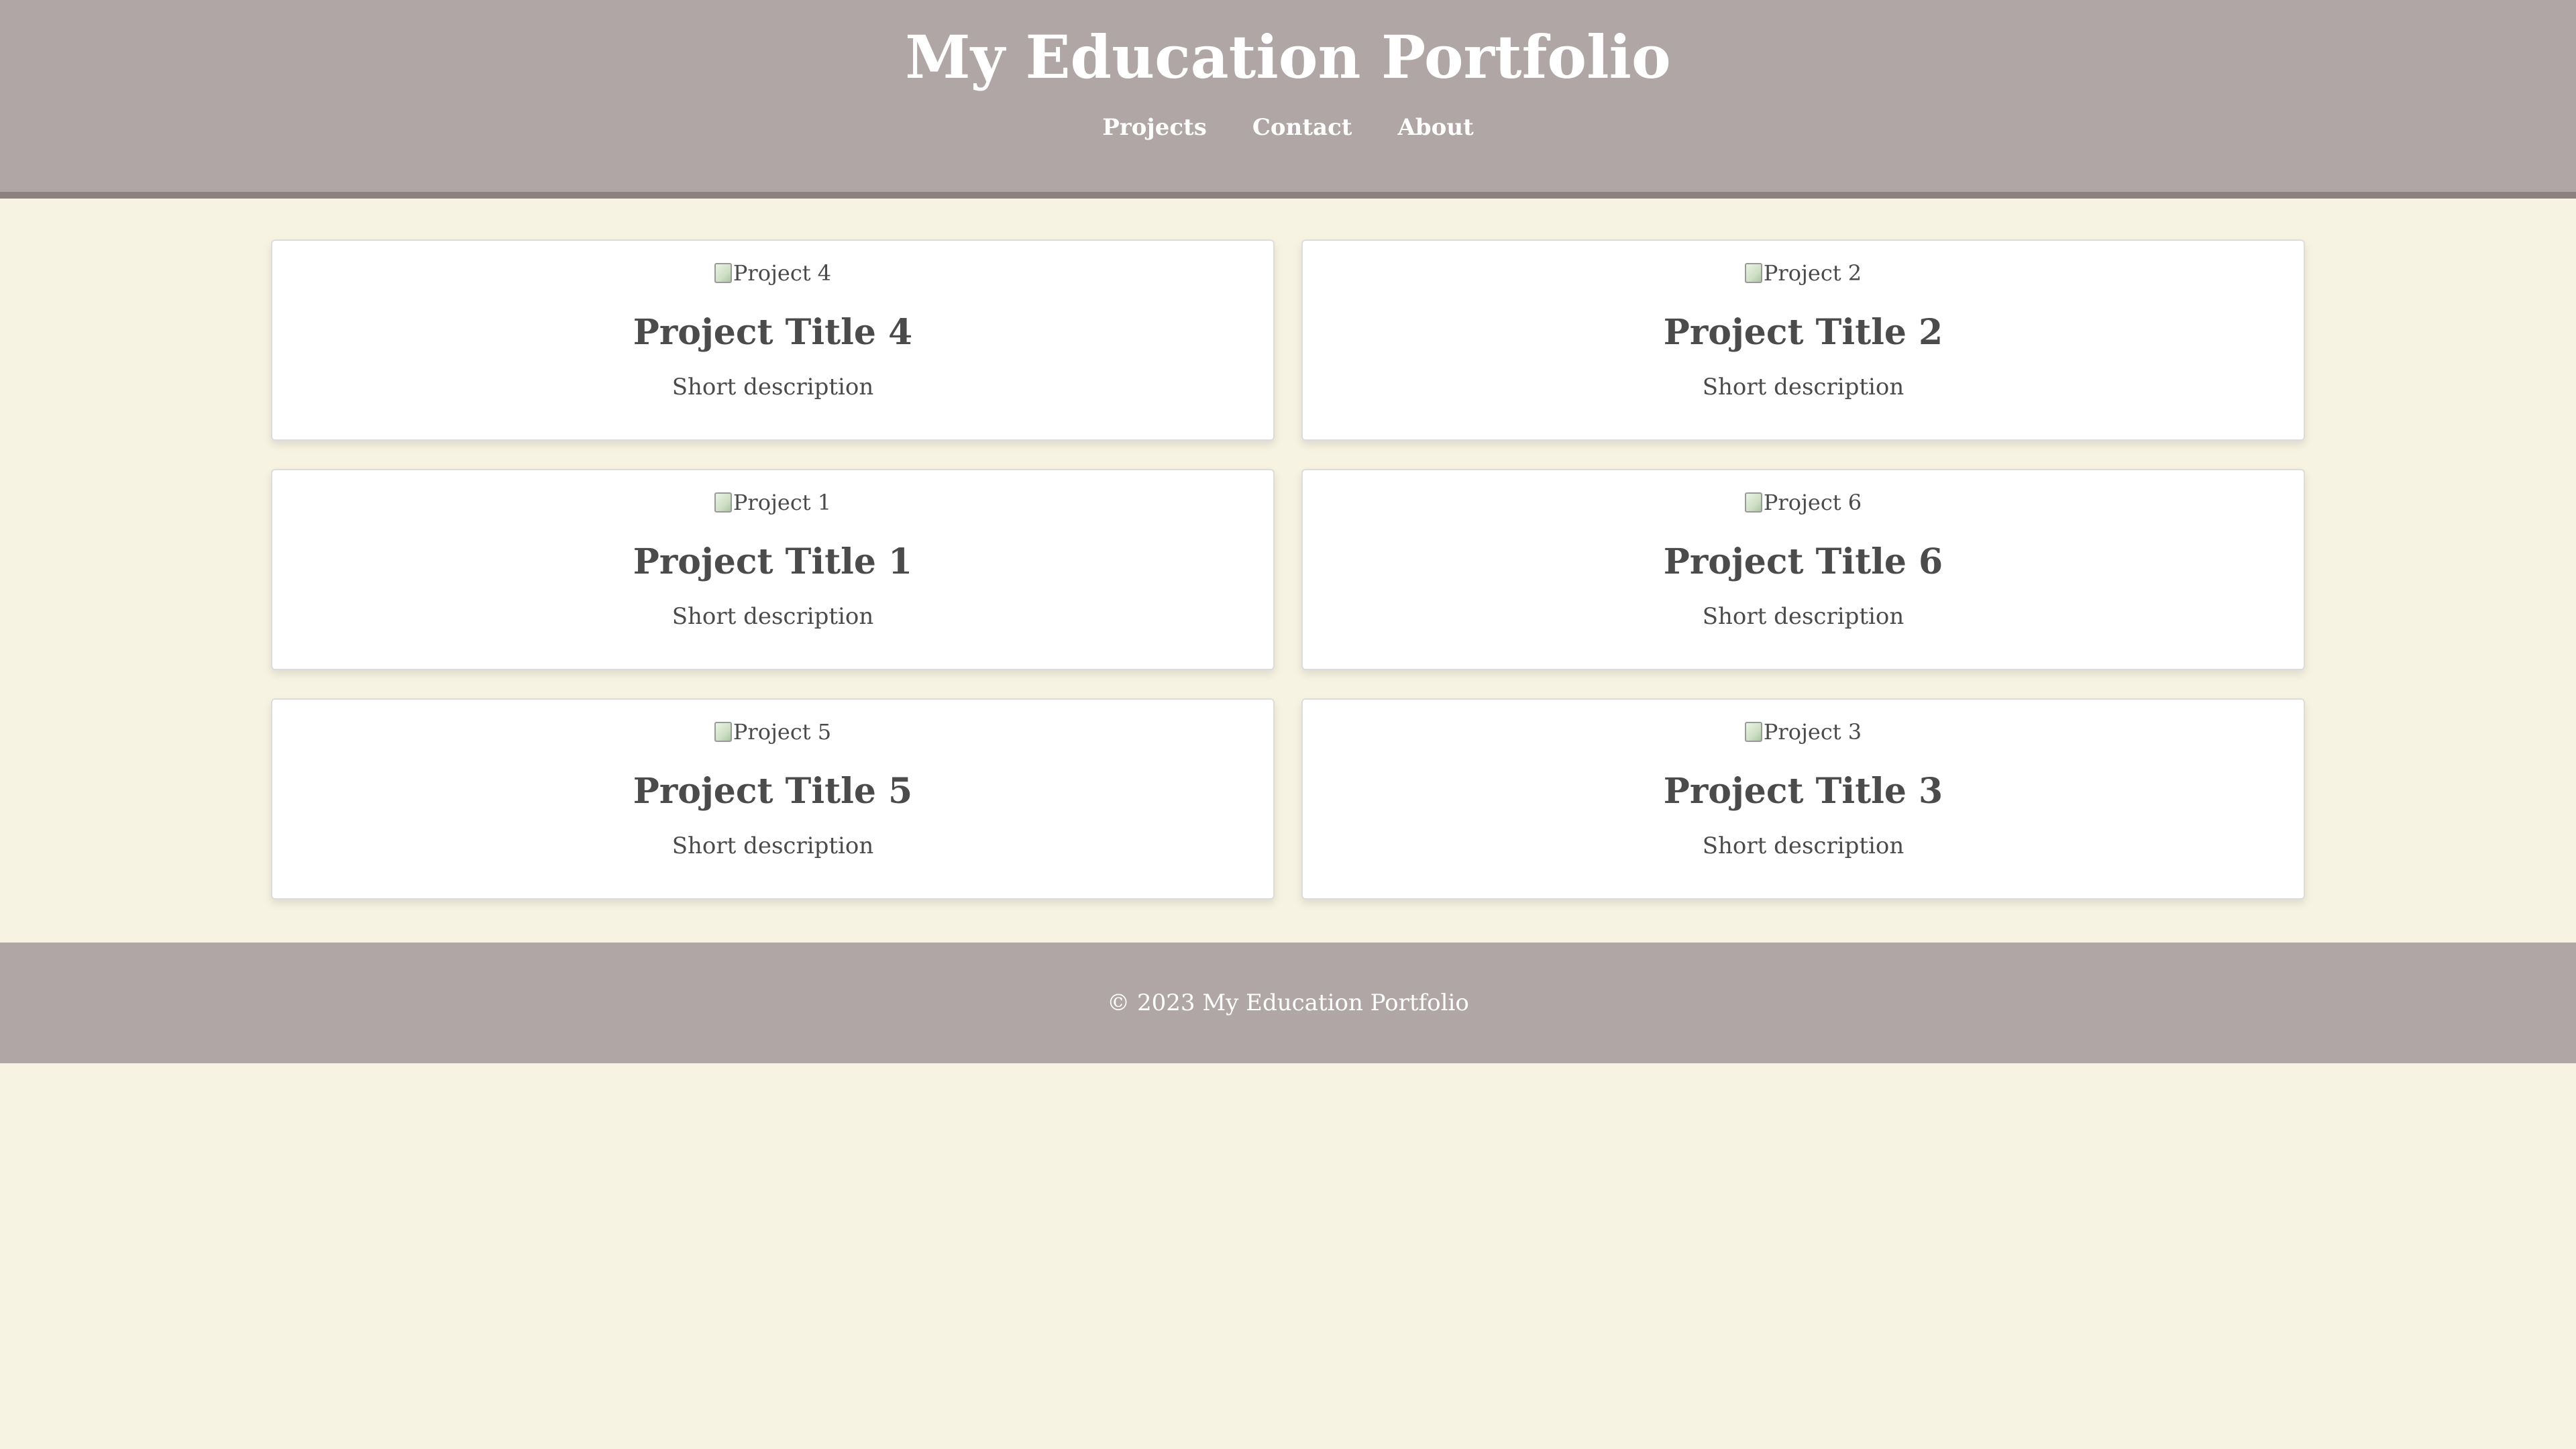 The image size is (2576, 1449). What do you see at coordinates (1803, 332) in the screenshot?
I see `project-title: Project Title 2` at bounding box center [1803, 332].